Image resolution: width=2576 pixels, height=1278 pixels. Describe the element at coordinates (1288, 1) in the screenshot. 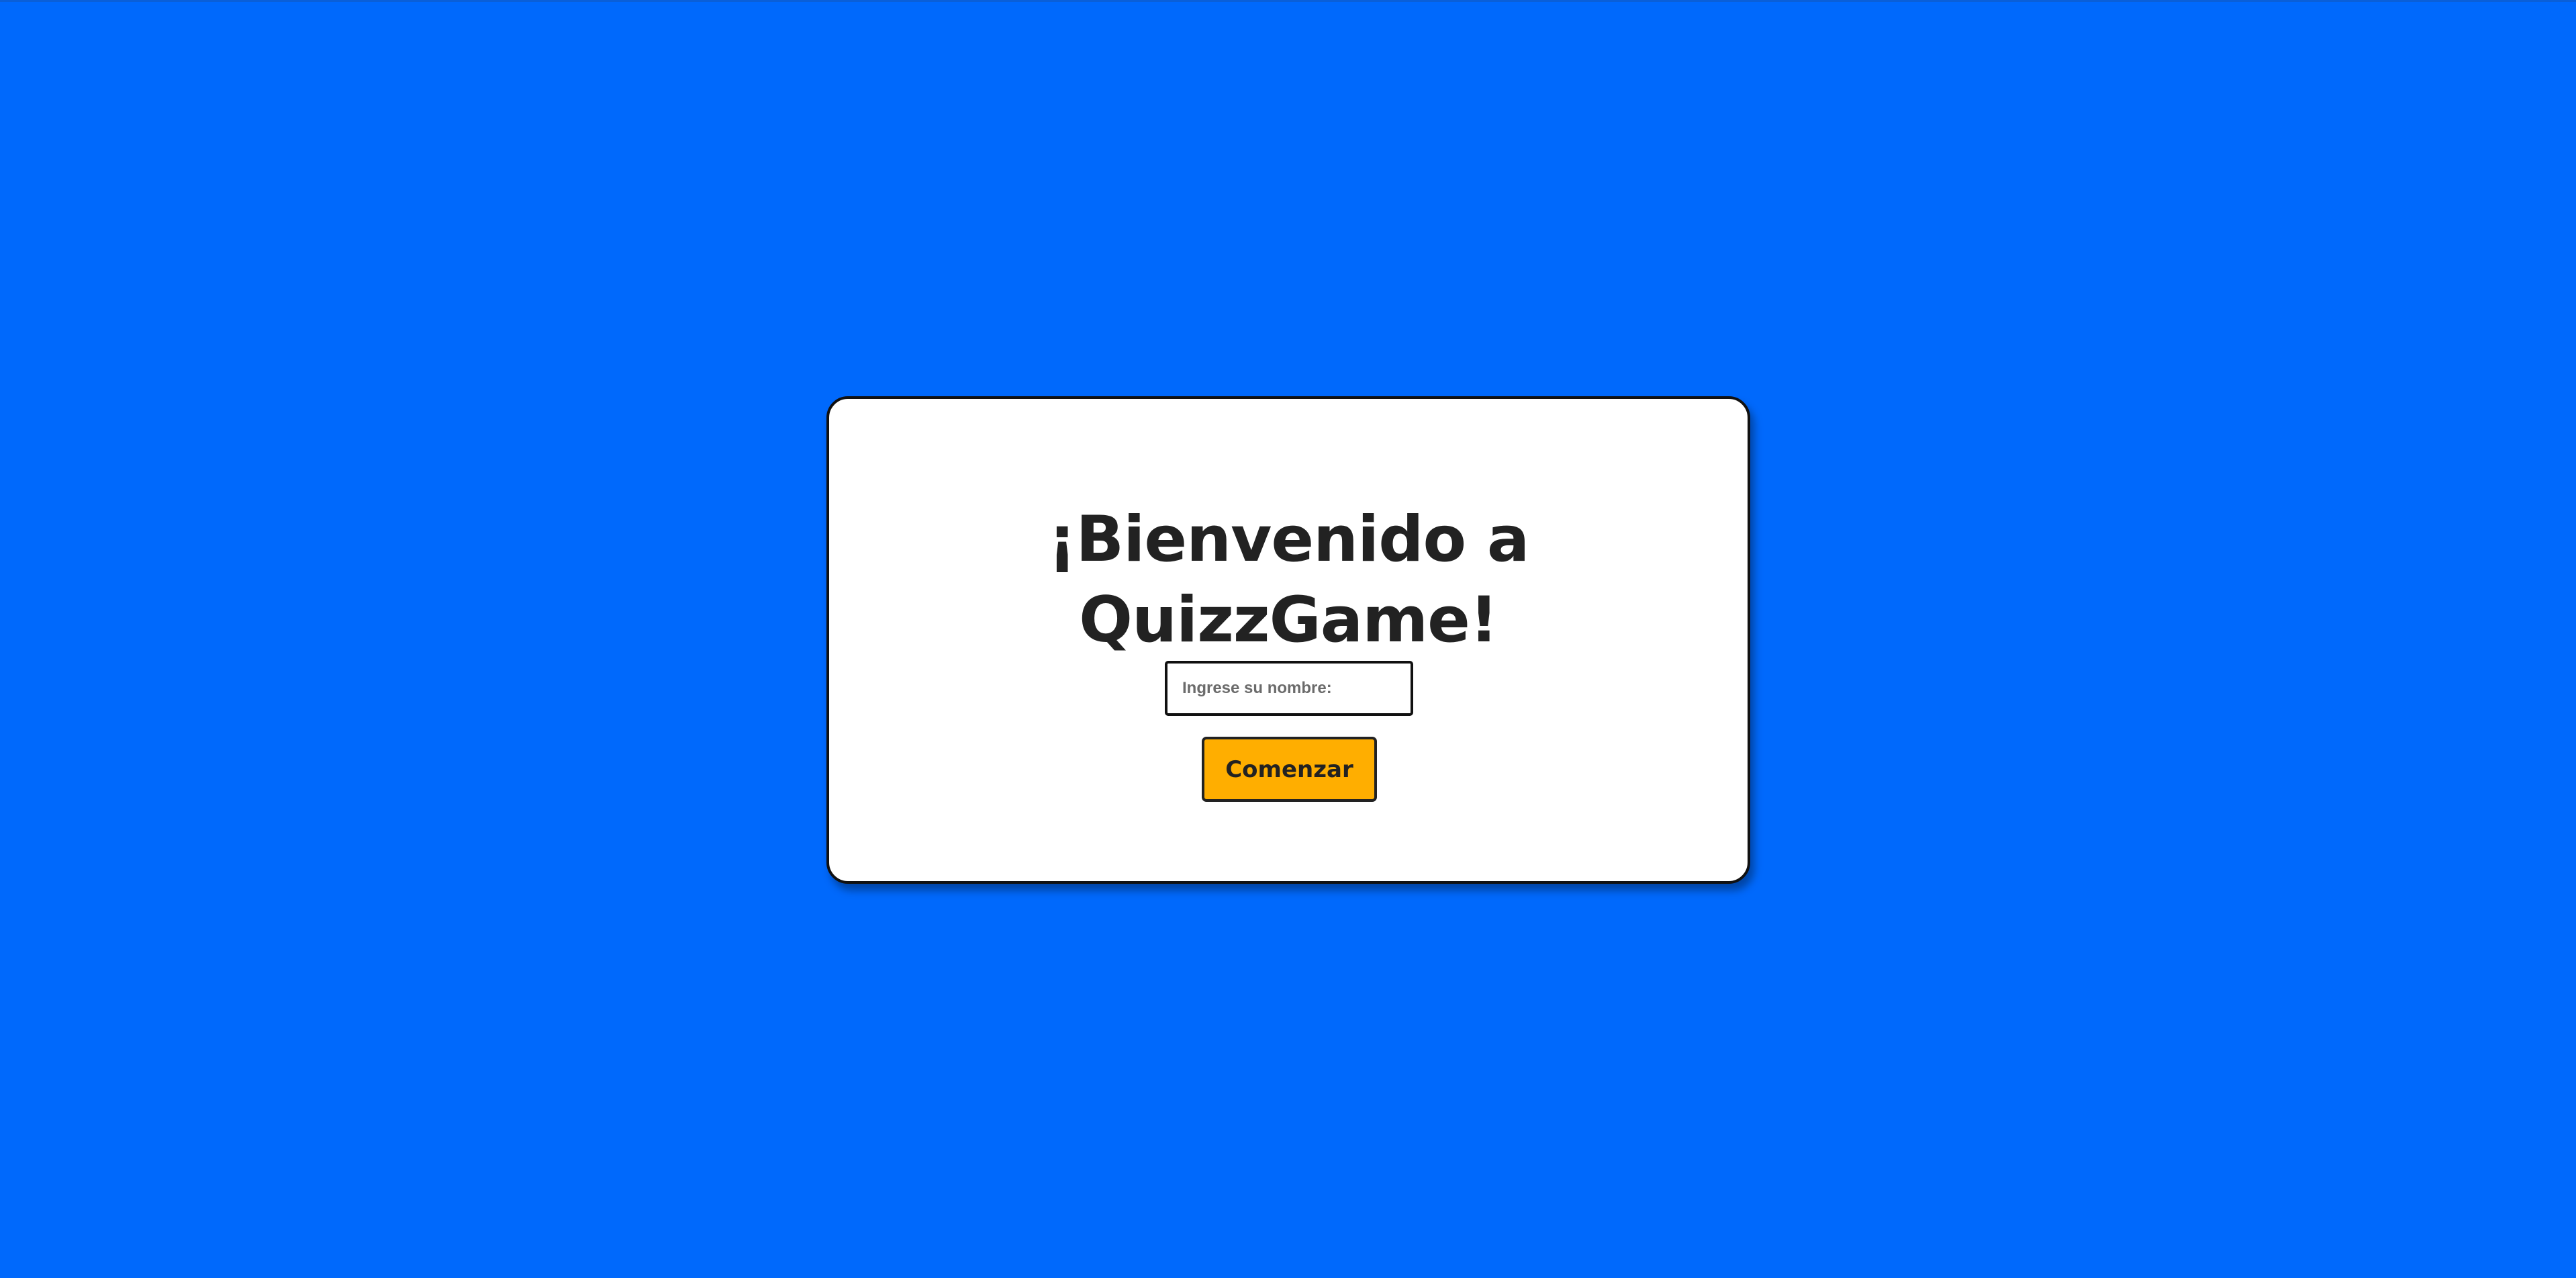

I see `top-edge-line` at that location.